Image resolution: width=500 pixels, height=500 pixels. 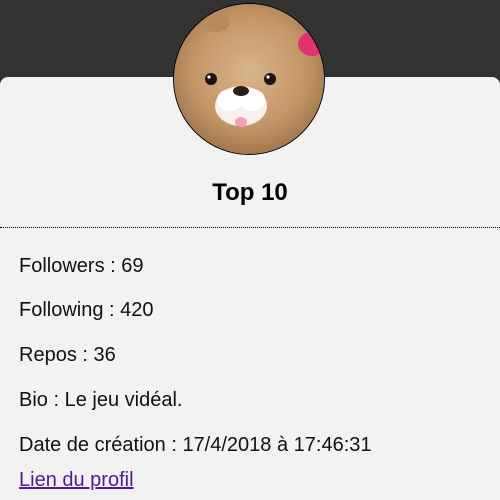 What do you see at coordinates (132, 266) in the screenshot?
I see `followers-count: 69` at bounding box center [132, 266].